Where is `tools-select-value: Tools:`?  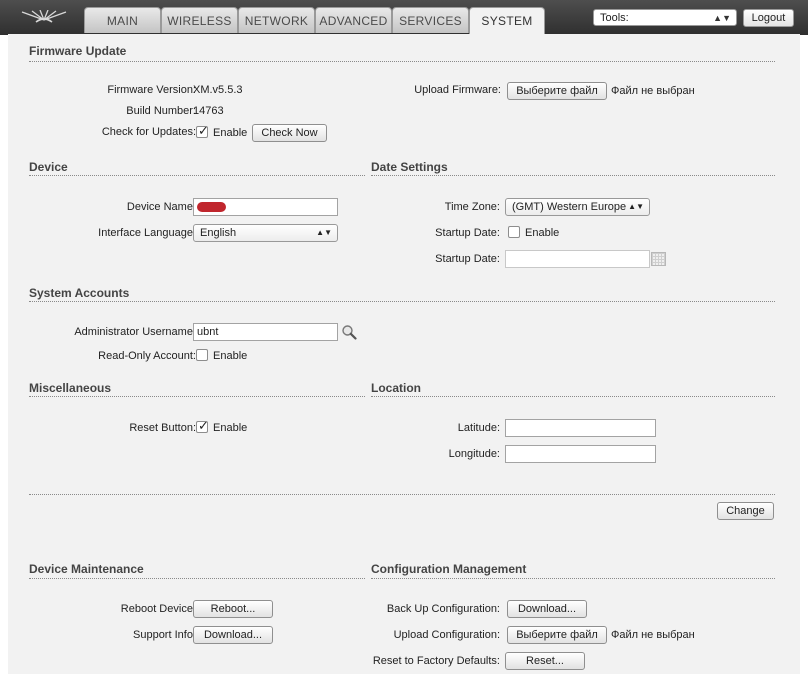
tools-select-value: Tools: is located at coordinates (614, 18).